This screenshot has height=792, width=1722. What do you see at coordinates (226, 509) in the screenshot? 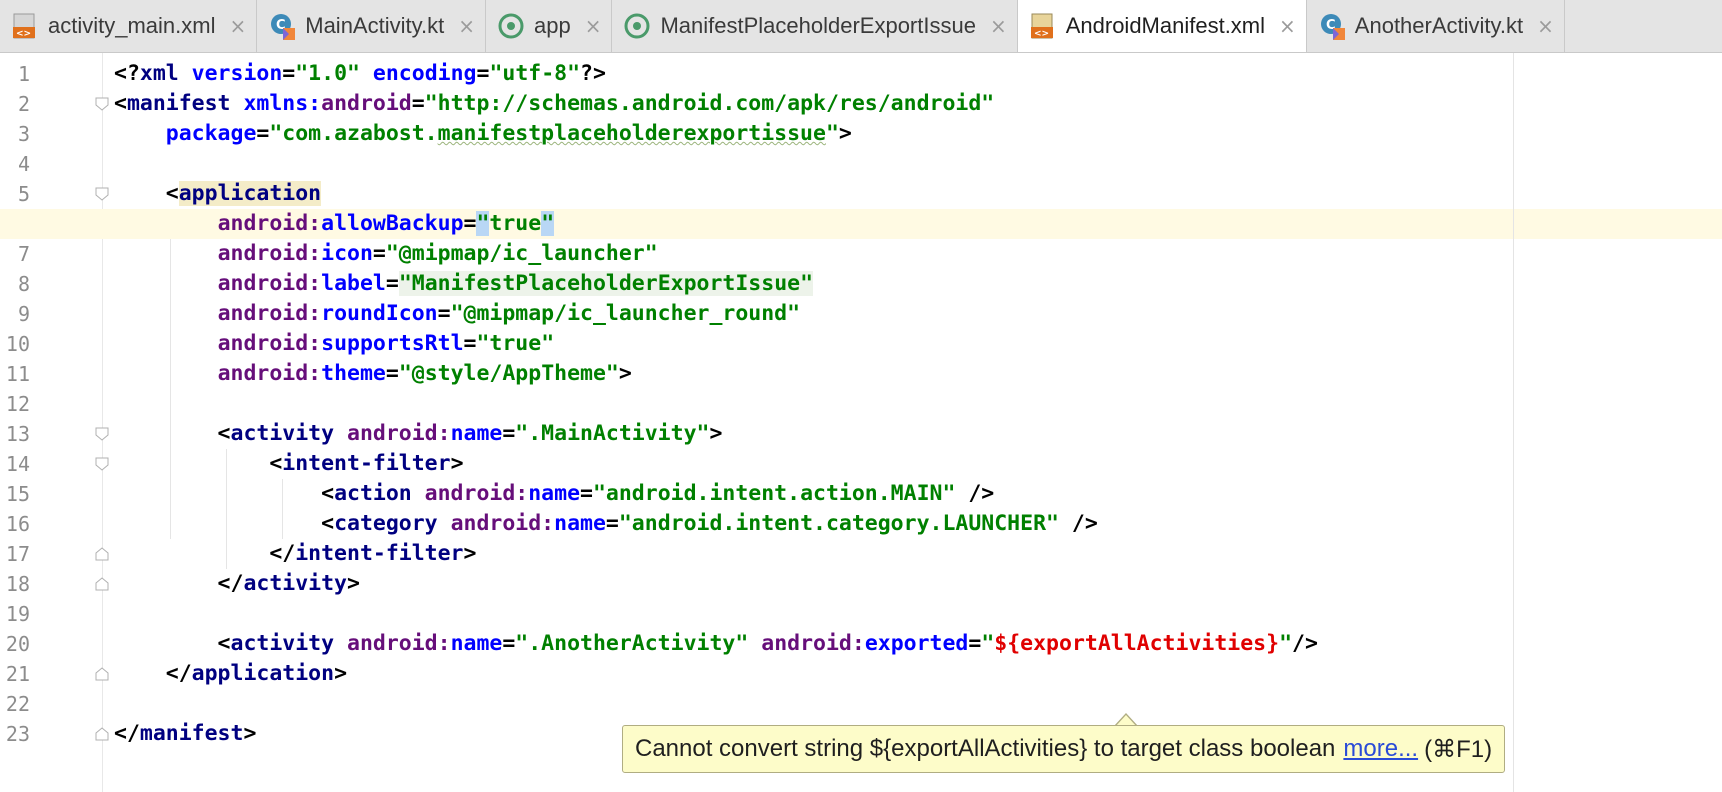
I see `indent-guide` at bounding box center [226, 509].